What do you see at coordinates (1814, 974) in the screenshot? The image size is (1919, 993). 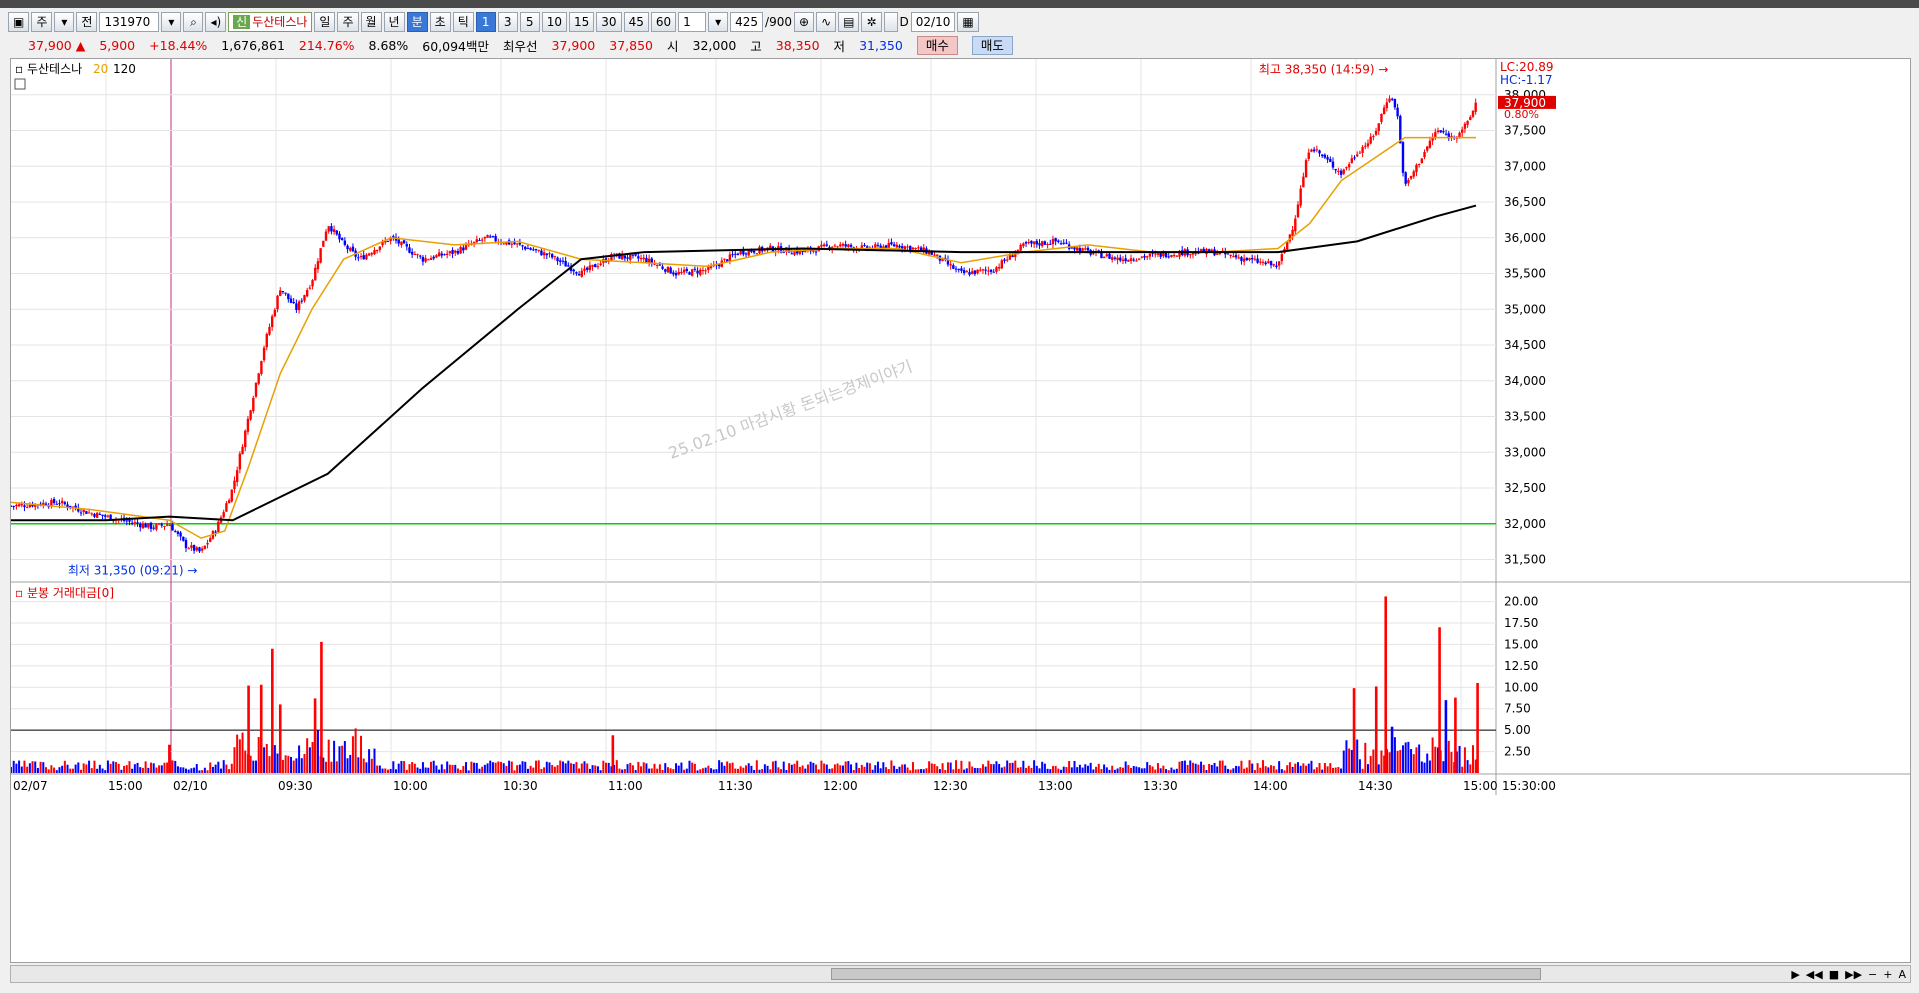 I see `rewind-icon: ◀◀` at bounding box center [1814, 974].